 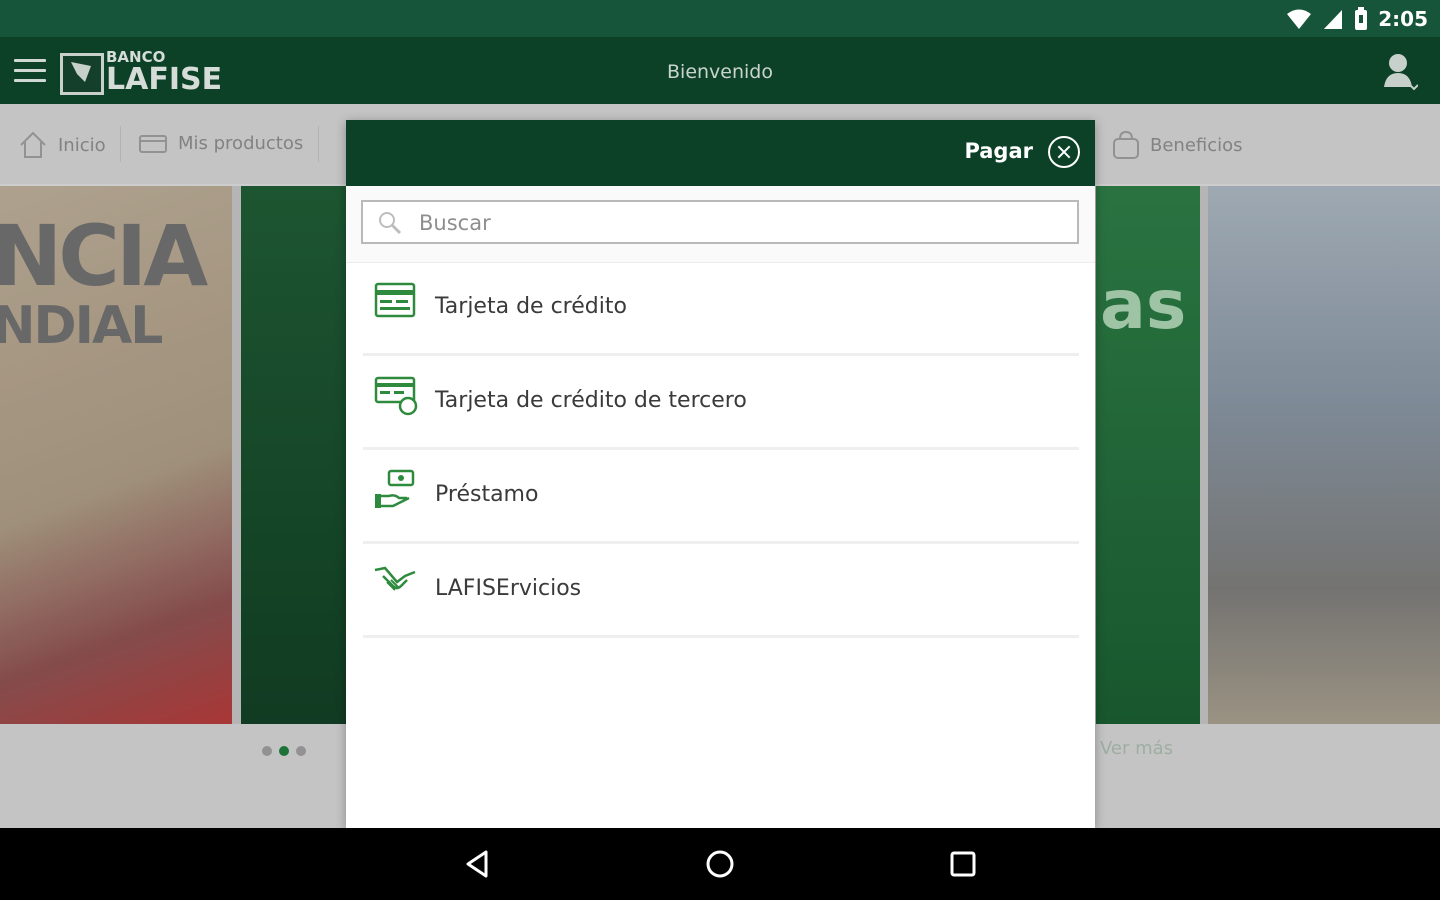 I want to click on credit-card-icon, so click(x=395, y=300).